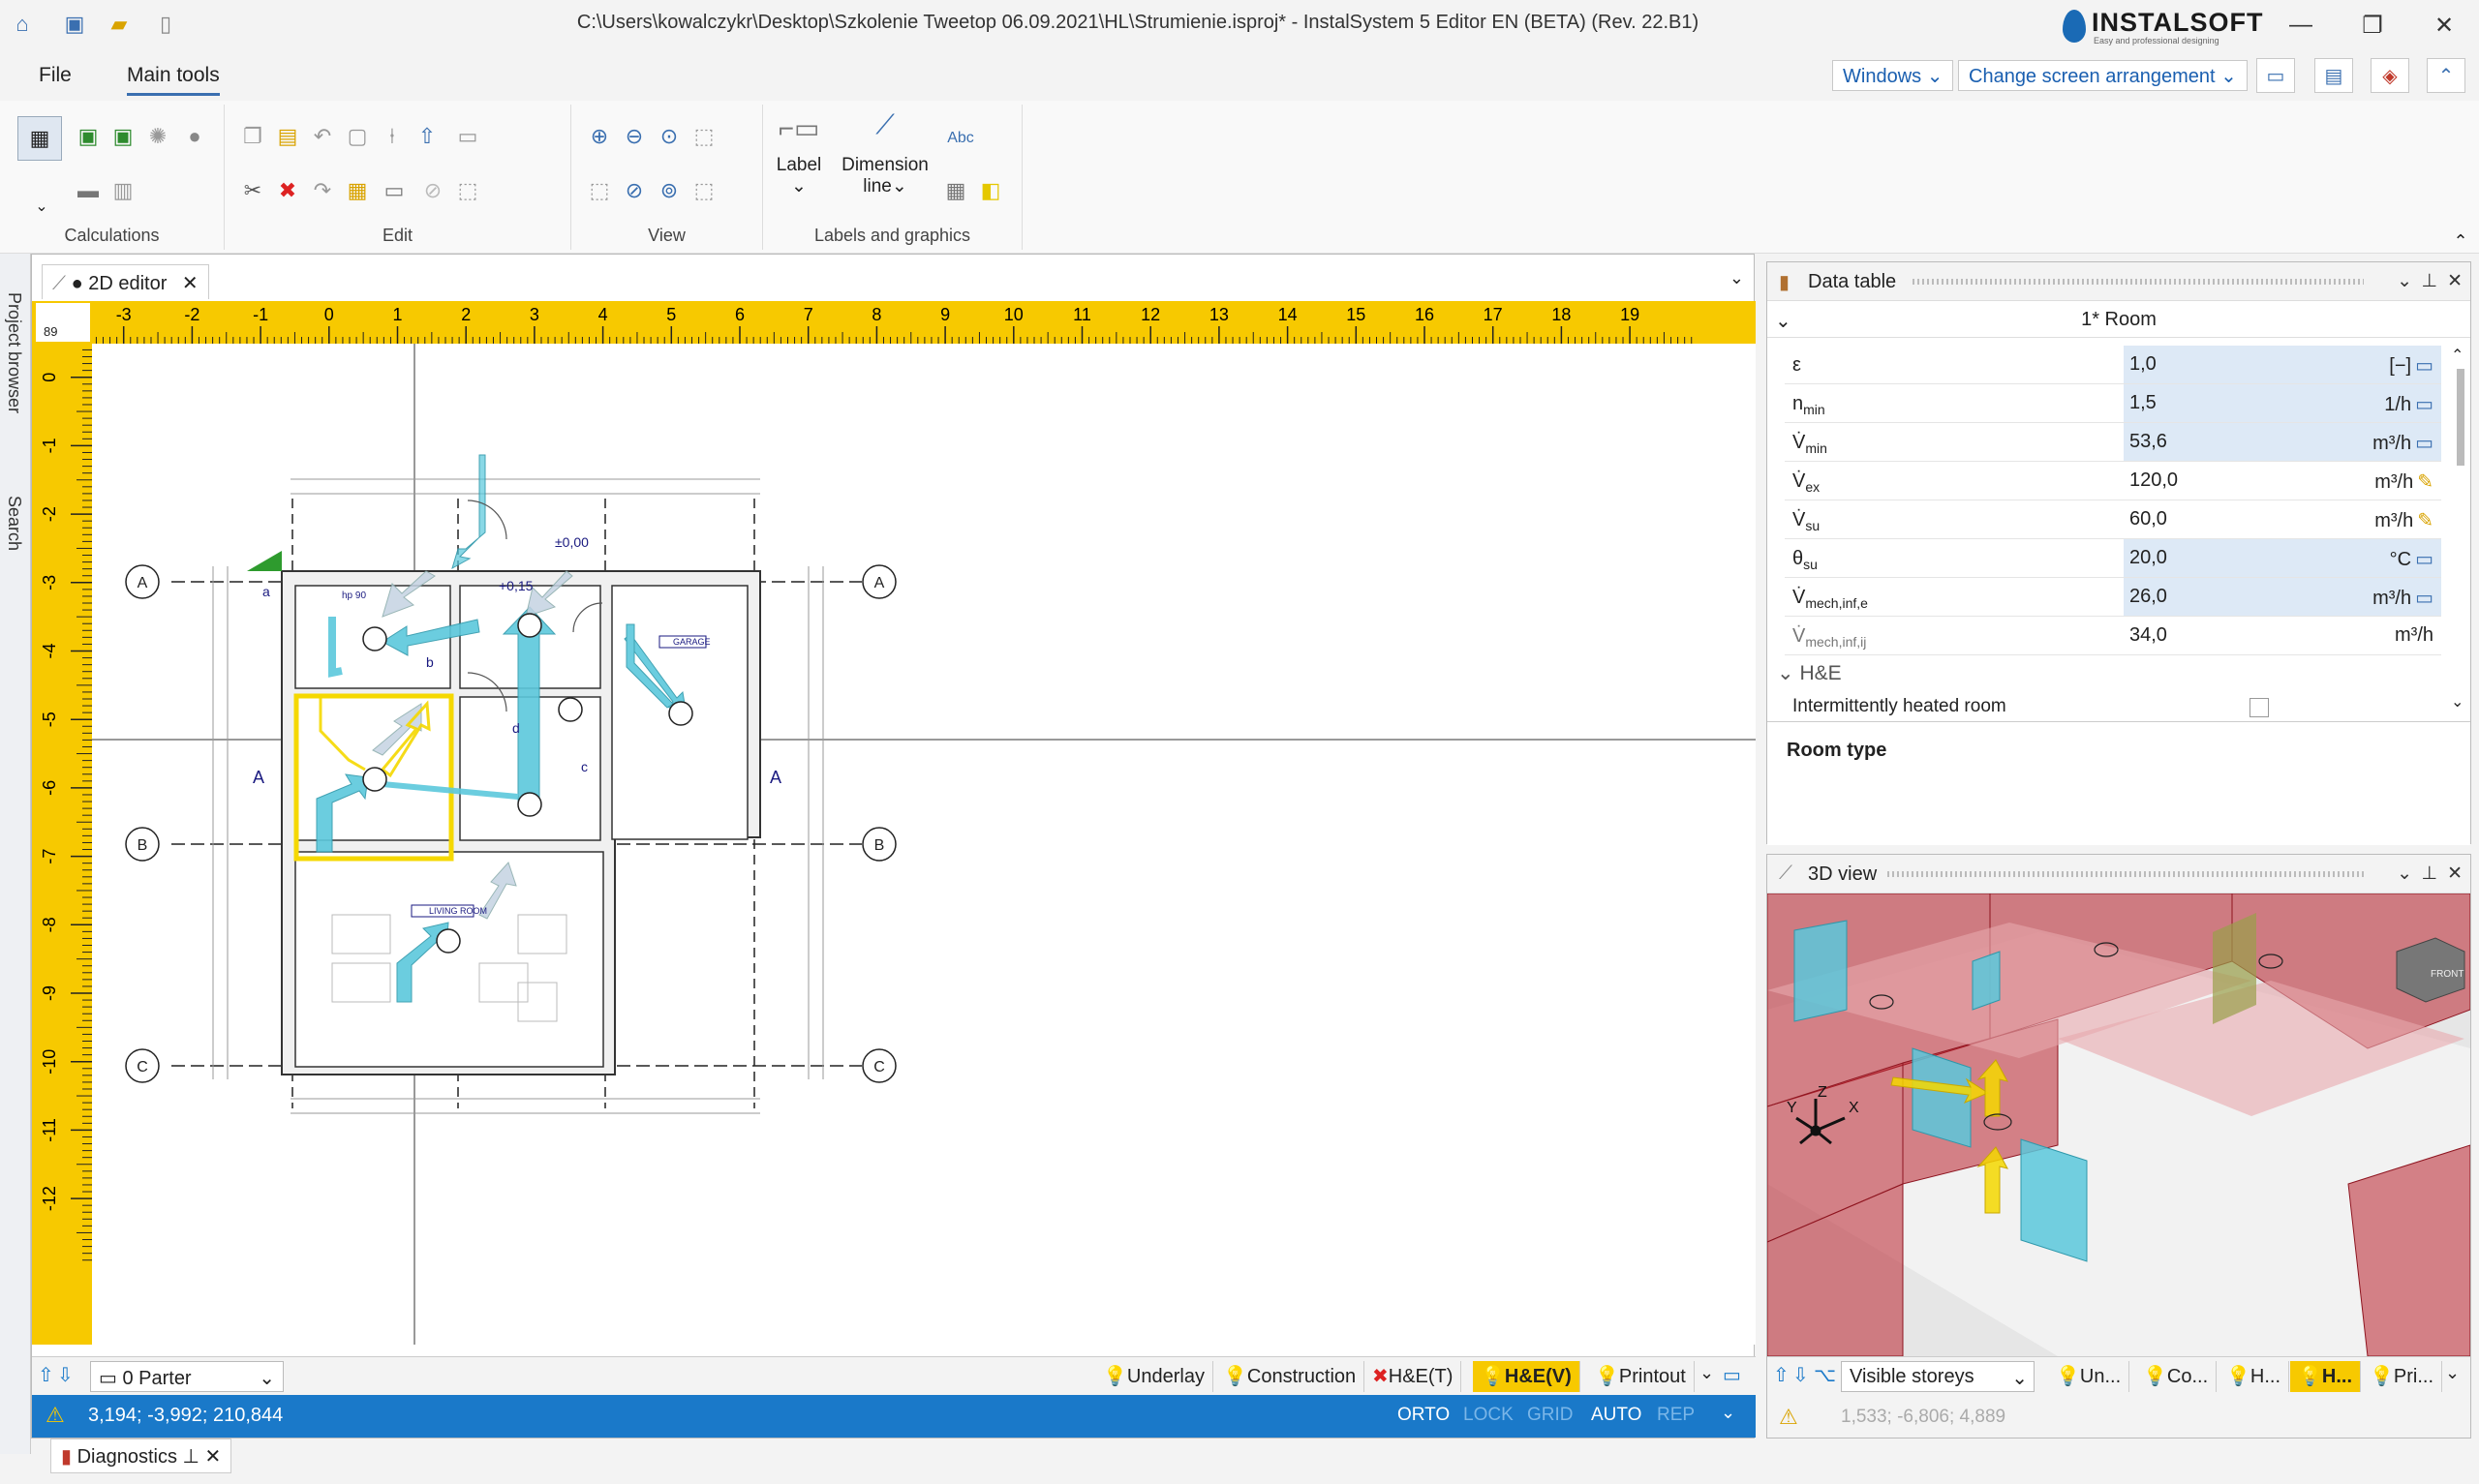 This screenshot has width=2479, height=1484. Describe the element at coordinates (89, 190) in the screenshot. I see `minus-tool-icon: ▬` at that location.